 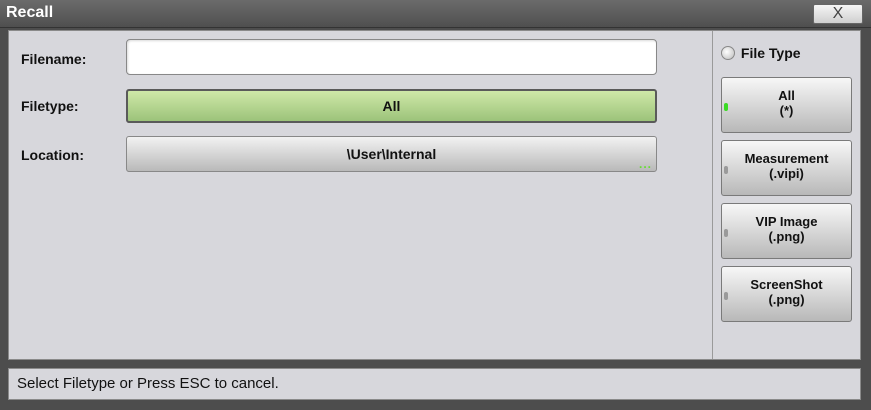 I want to click on file-type-vip-image-button: VIP Image (.png), so click(x=786, y=231).